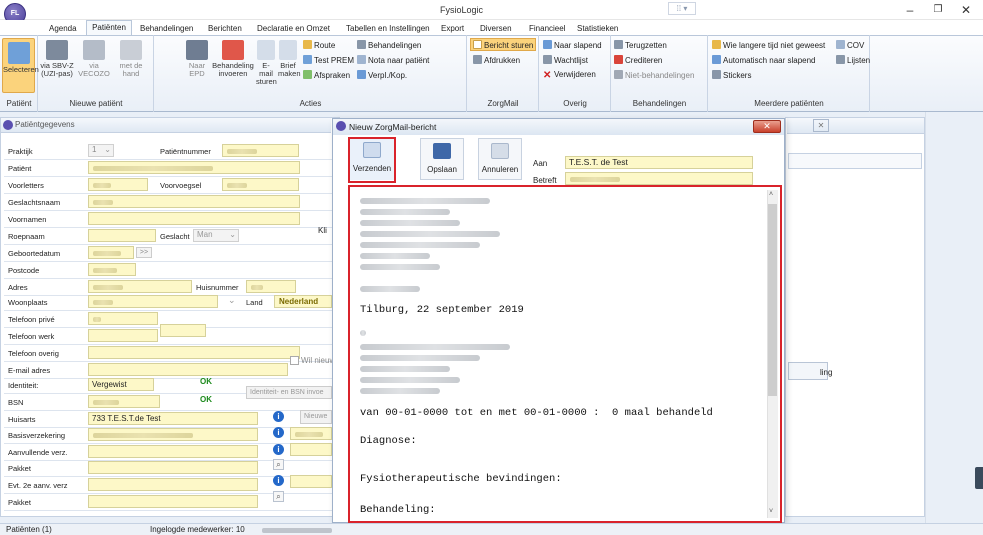 The height and width of the screenshot is (535, 983). Describe the element at coordinates (659, 162) in the screenshot. I see `aan-field: T.E.S.T. de Test` at that location.